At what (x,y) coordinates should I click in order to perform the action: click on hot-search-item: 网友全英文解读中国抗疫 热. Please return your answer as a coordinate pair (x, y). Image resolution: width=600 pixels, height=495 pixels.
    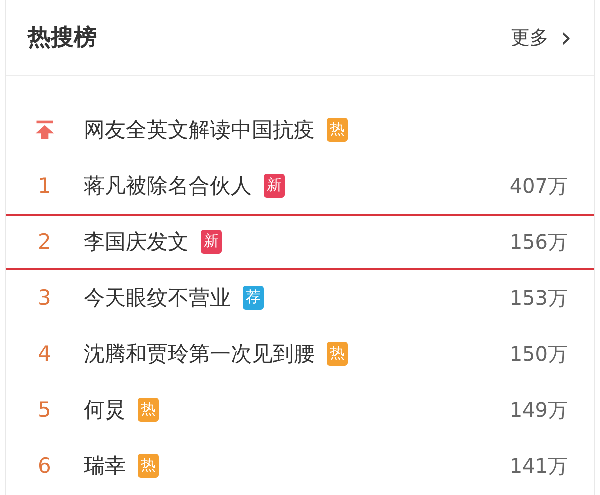
    Looking at the image, I should click on (300, 130).